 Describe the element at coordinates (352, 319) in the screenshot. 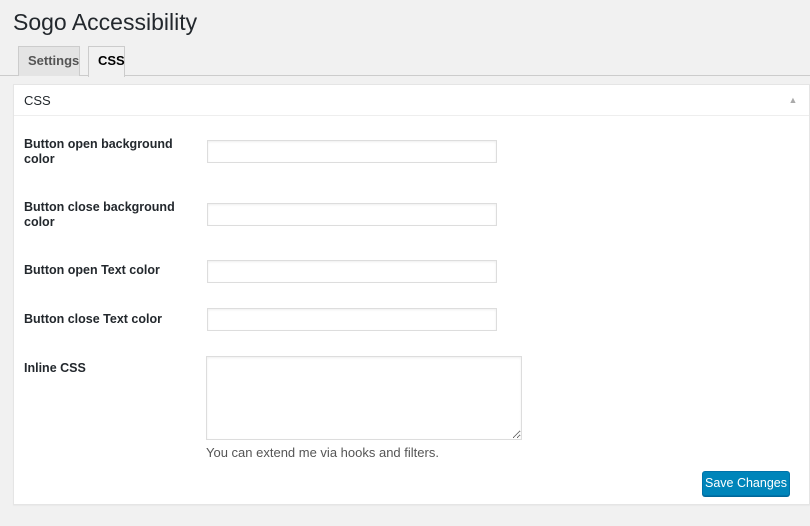

I see `button-close-text-color-input` at that location.